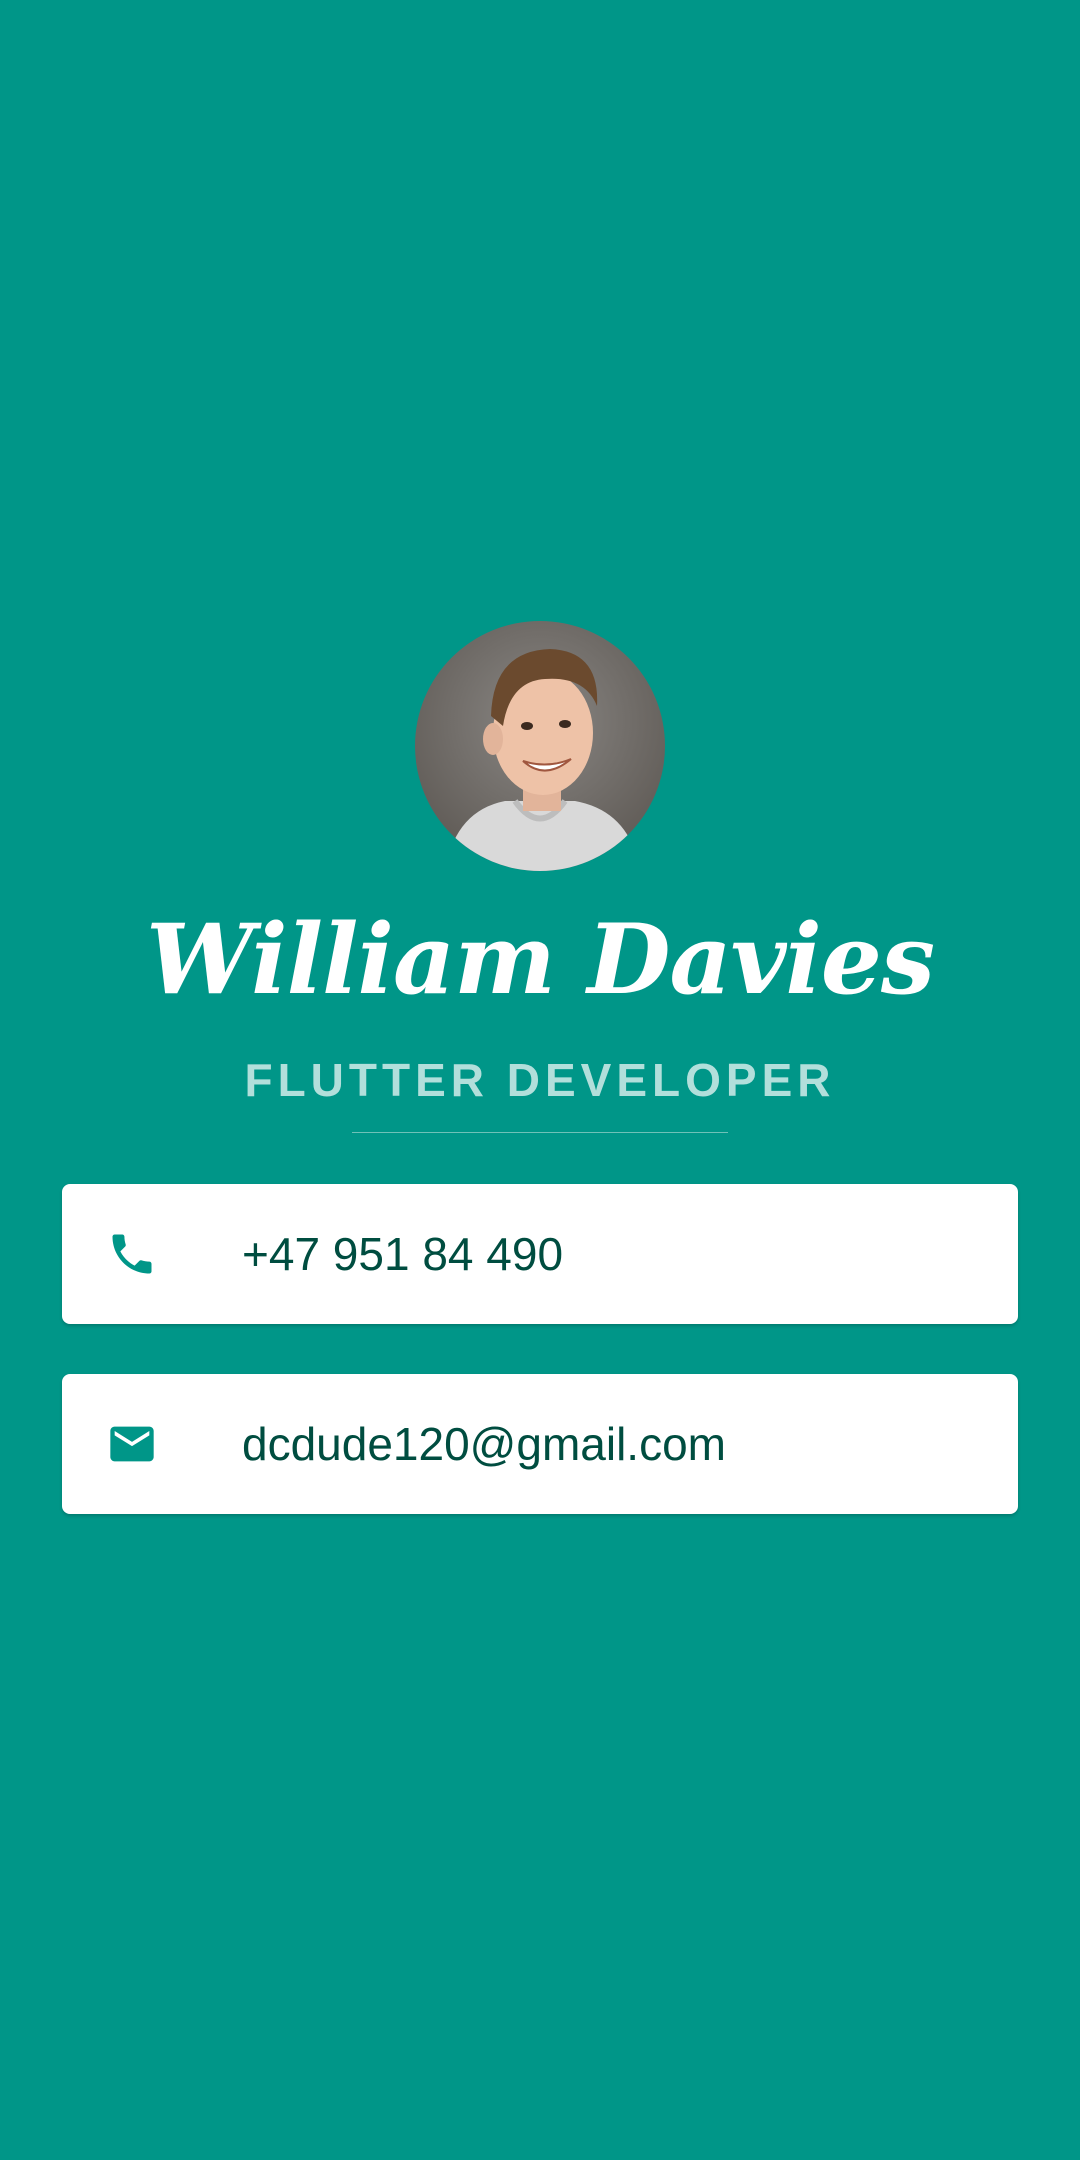  I want to click on email-card: dcdude120@gmail.com, so click(540, 1444).